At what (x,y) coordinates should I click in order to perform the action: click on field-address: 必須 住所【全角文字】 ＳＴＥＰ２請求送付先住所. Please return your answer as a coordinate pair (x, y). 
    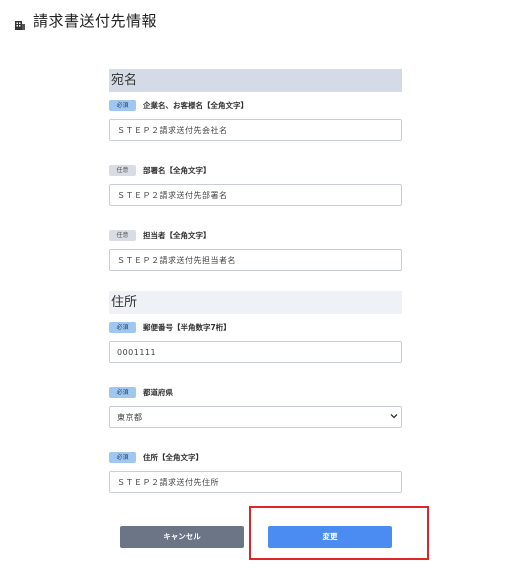
    Looking at the image, I should click on (255, 471).